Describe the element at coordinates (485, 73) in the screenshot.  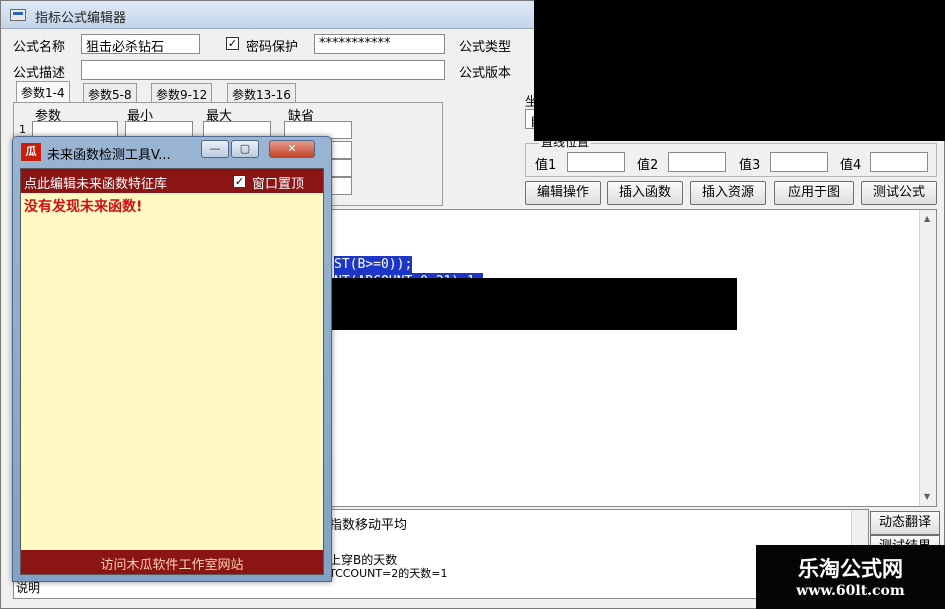
I see `formula-version-label: 公式版本` at that location.